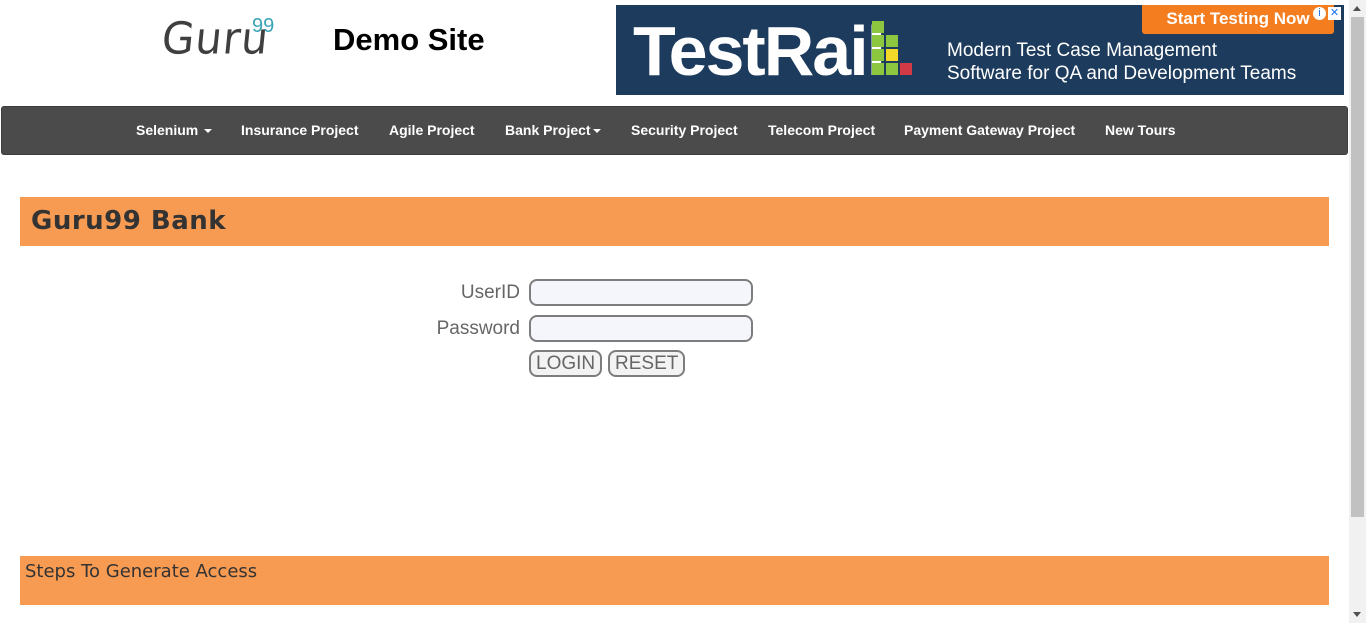 This screenshot has width=1366, height=623. Describe the element at coordinates (1357, 267) in the screenshot. I see `scrollbar-thumb` at that location.